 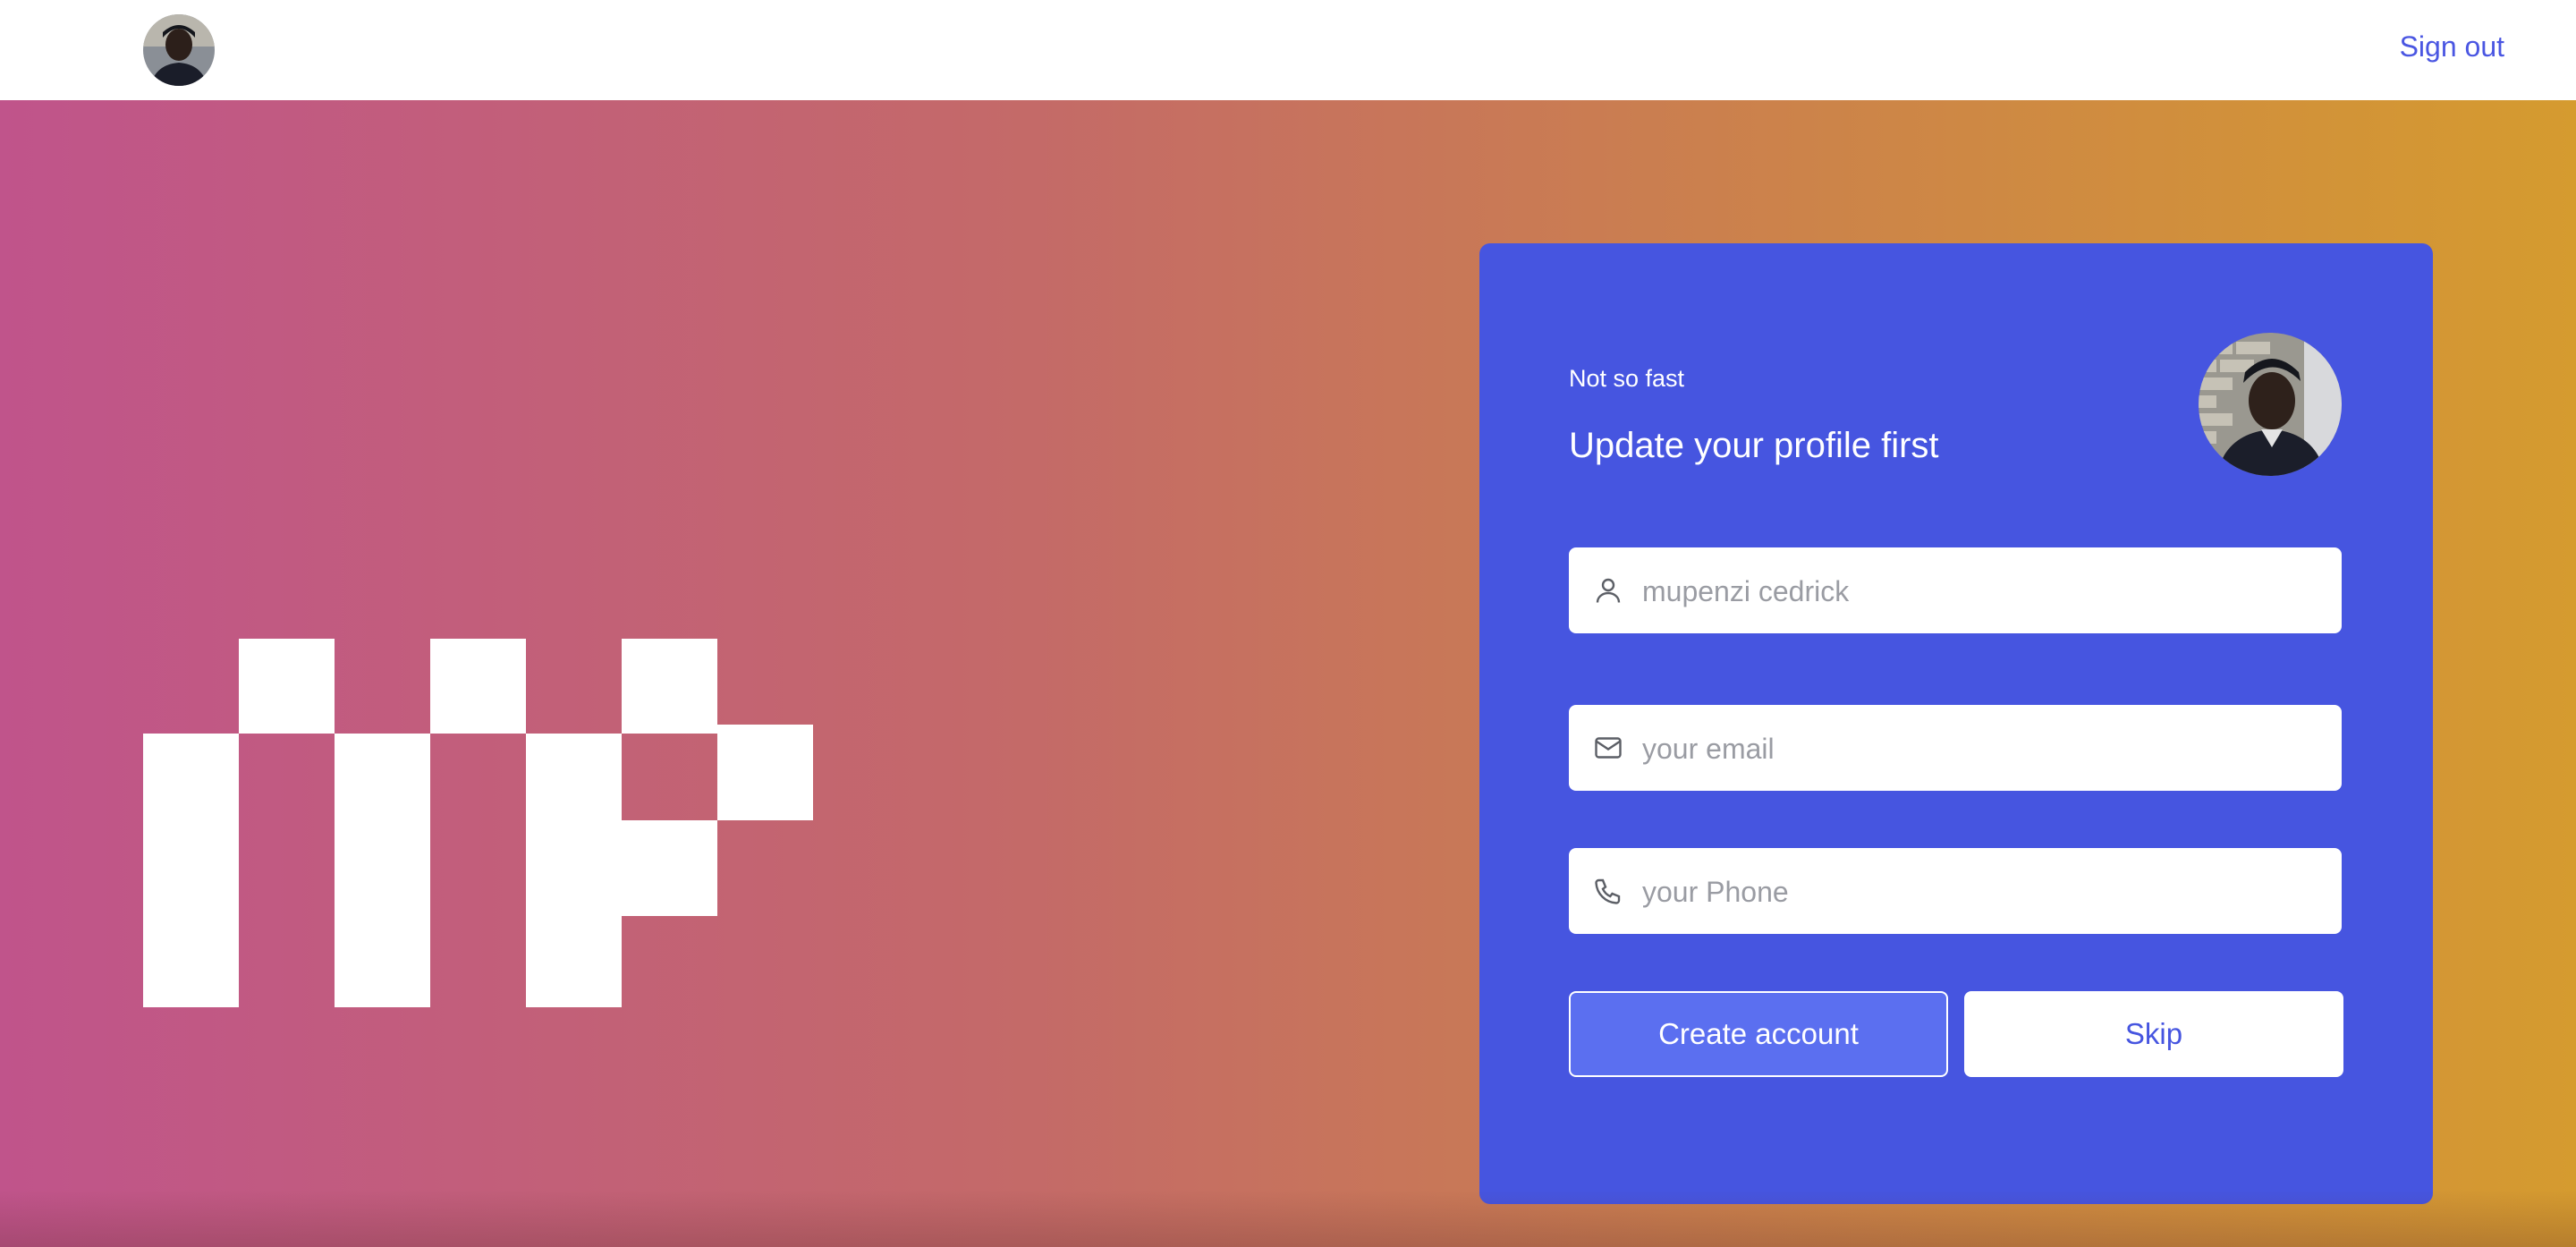 What do you see at coordinates (1608, 590) in the screenshot?
I see `user-icon` at bounding box center [1608, 590].